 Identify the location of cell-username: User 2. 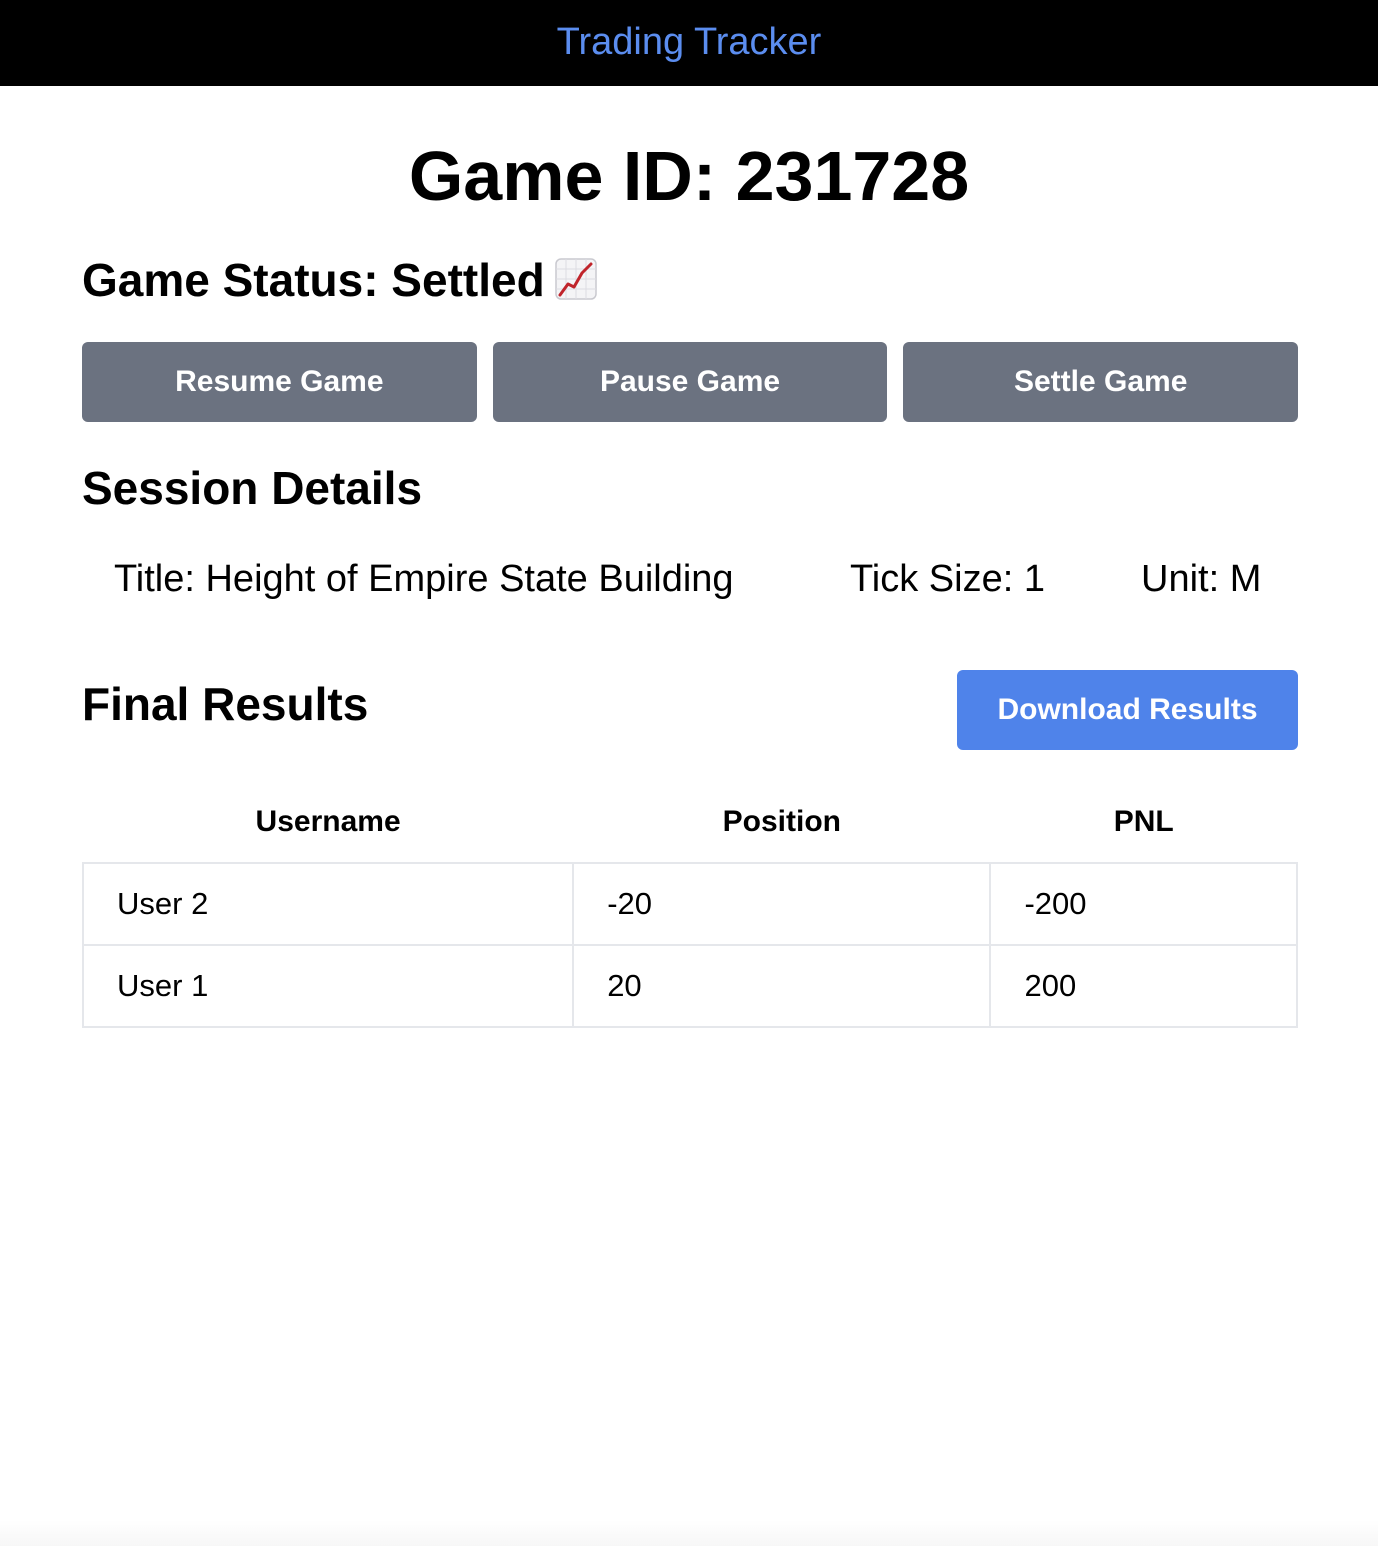
(328, 904).